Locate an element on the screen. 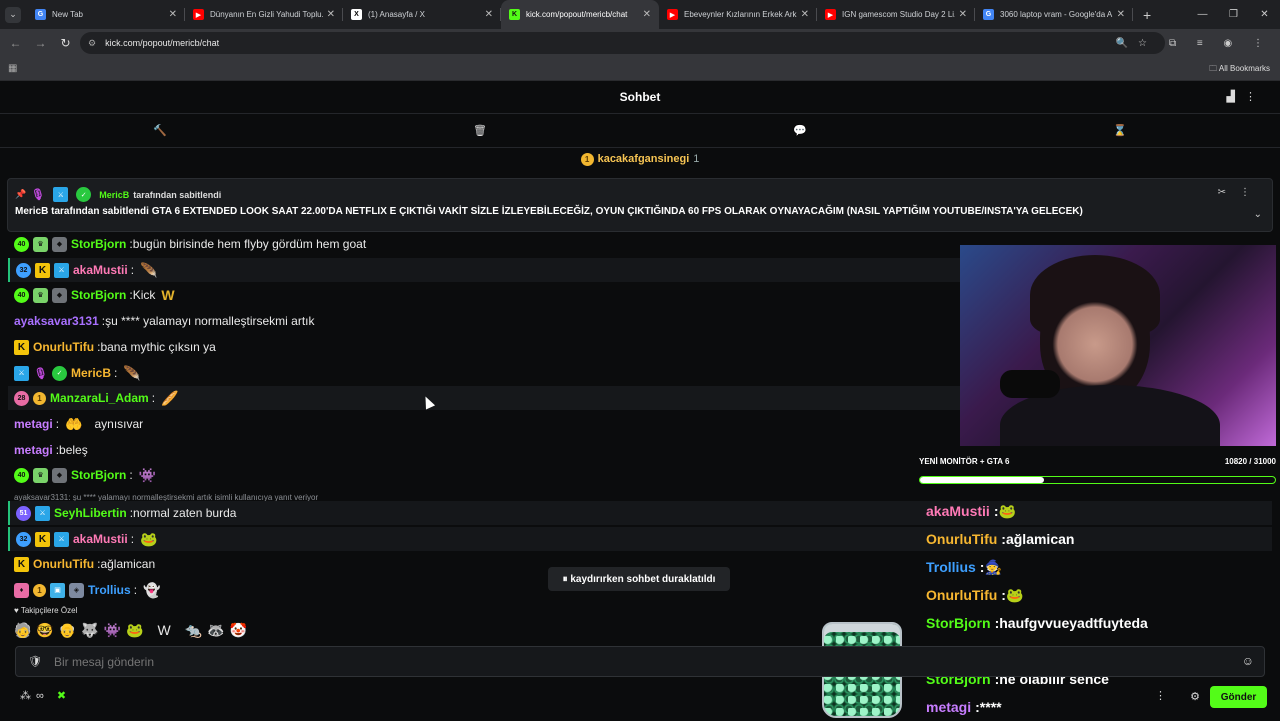  chat-emote: 🤲 is located at coordinates (74, 423).